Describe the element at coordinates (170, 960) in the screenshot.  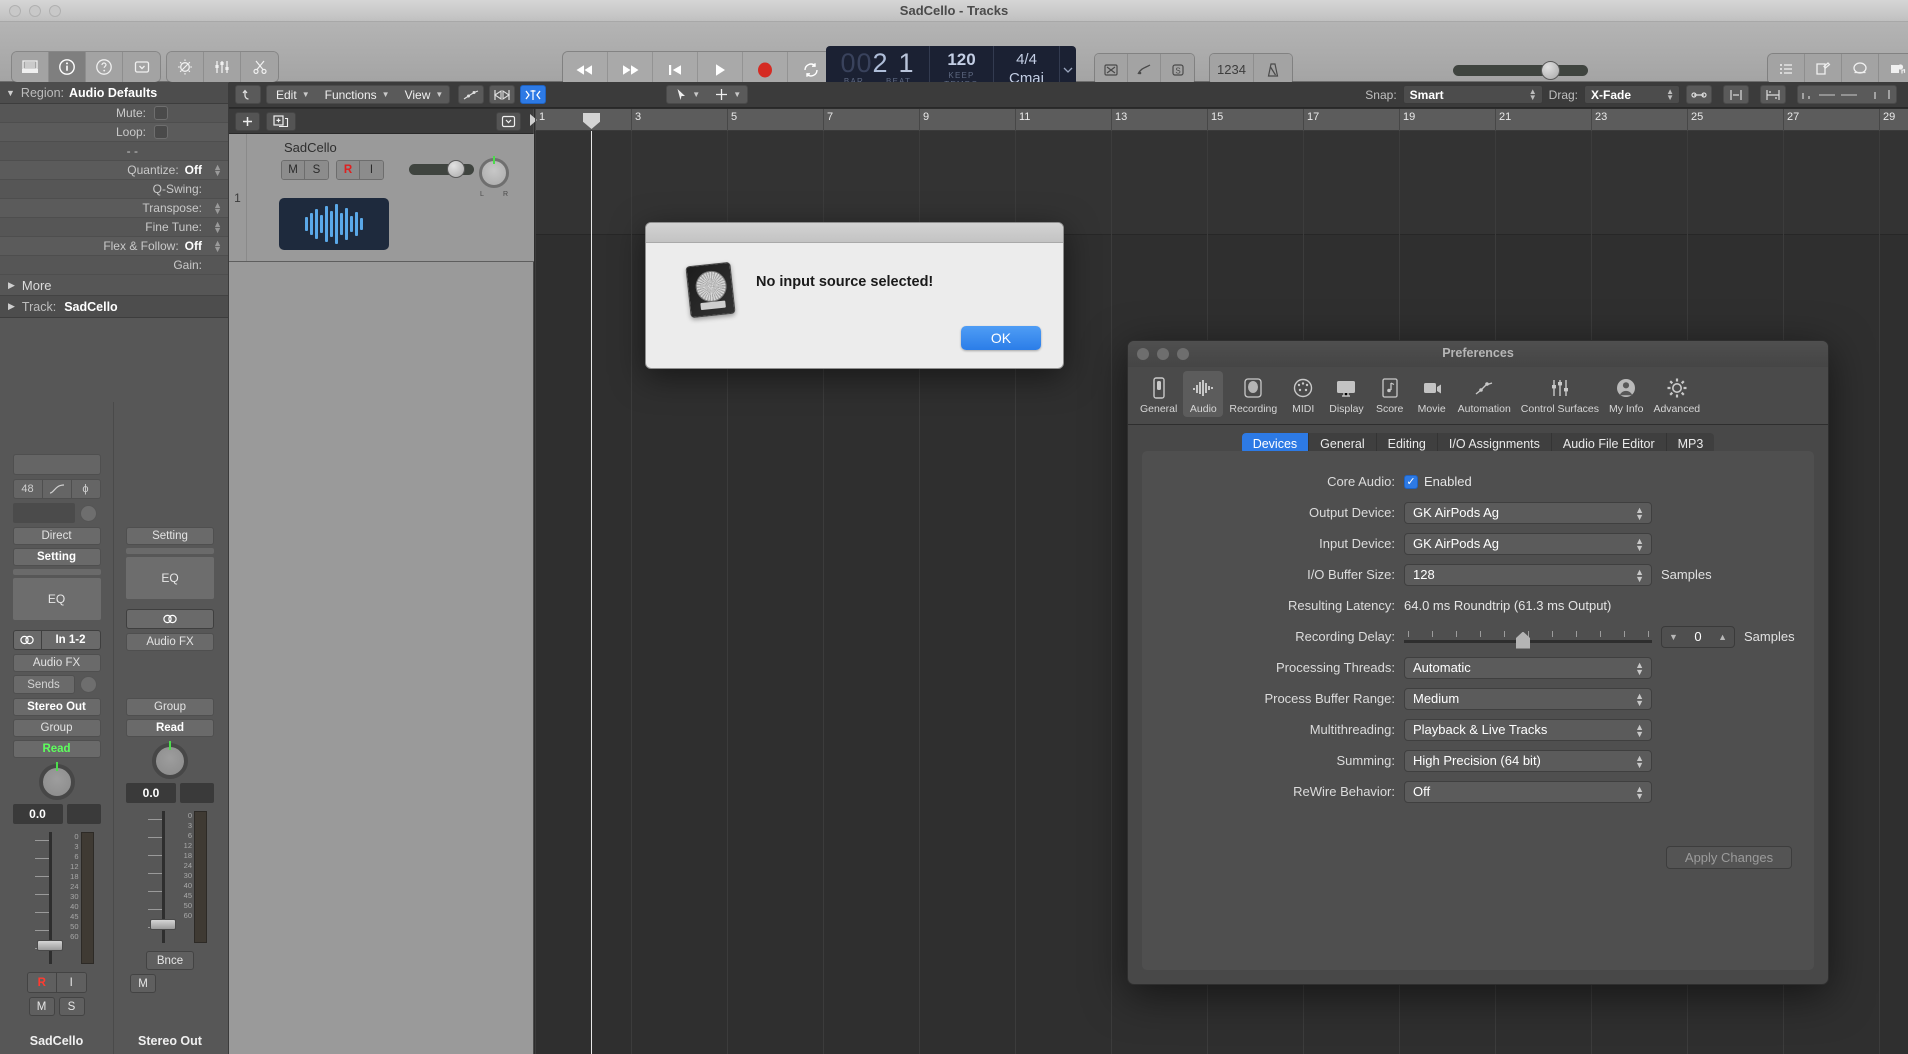
I see `bounce-button: Bnce` at that location.